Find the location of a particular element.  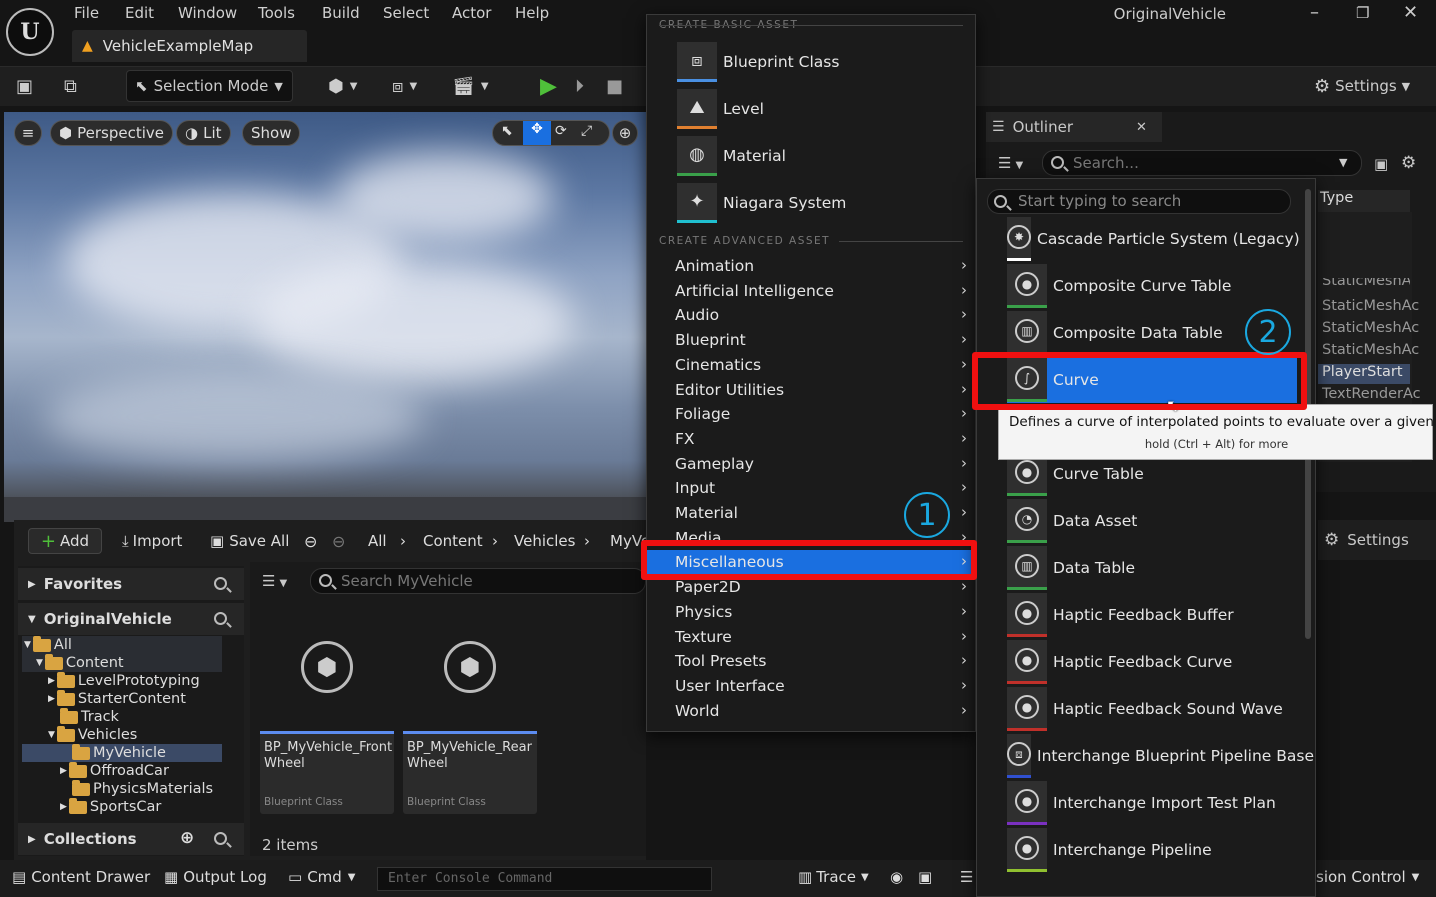

type-column-header: Type is located at coordinates (1364, 201).